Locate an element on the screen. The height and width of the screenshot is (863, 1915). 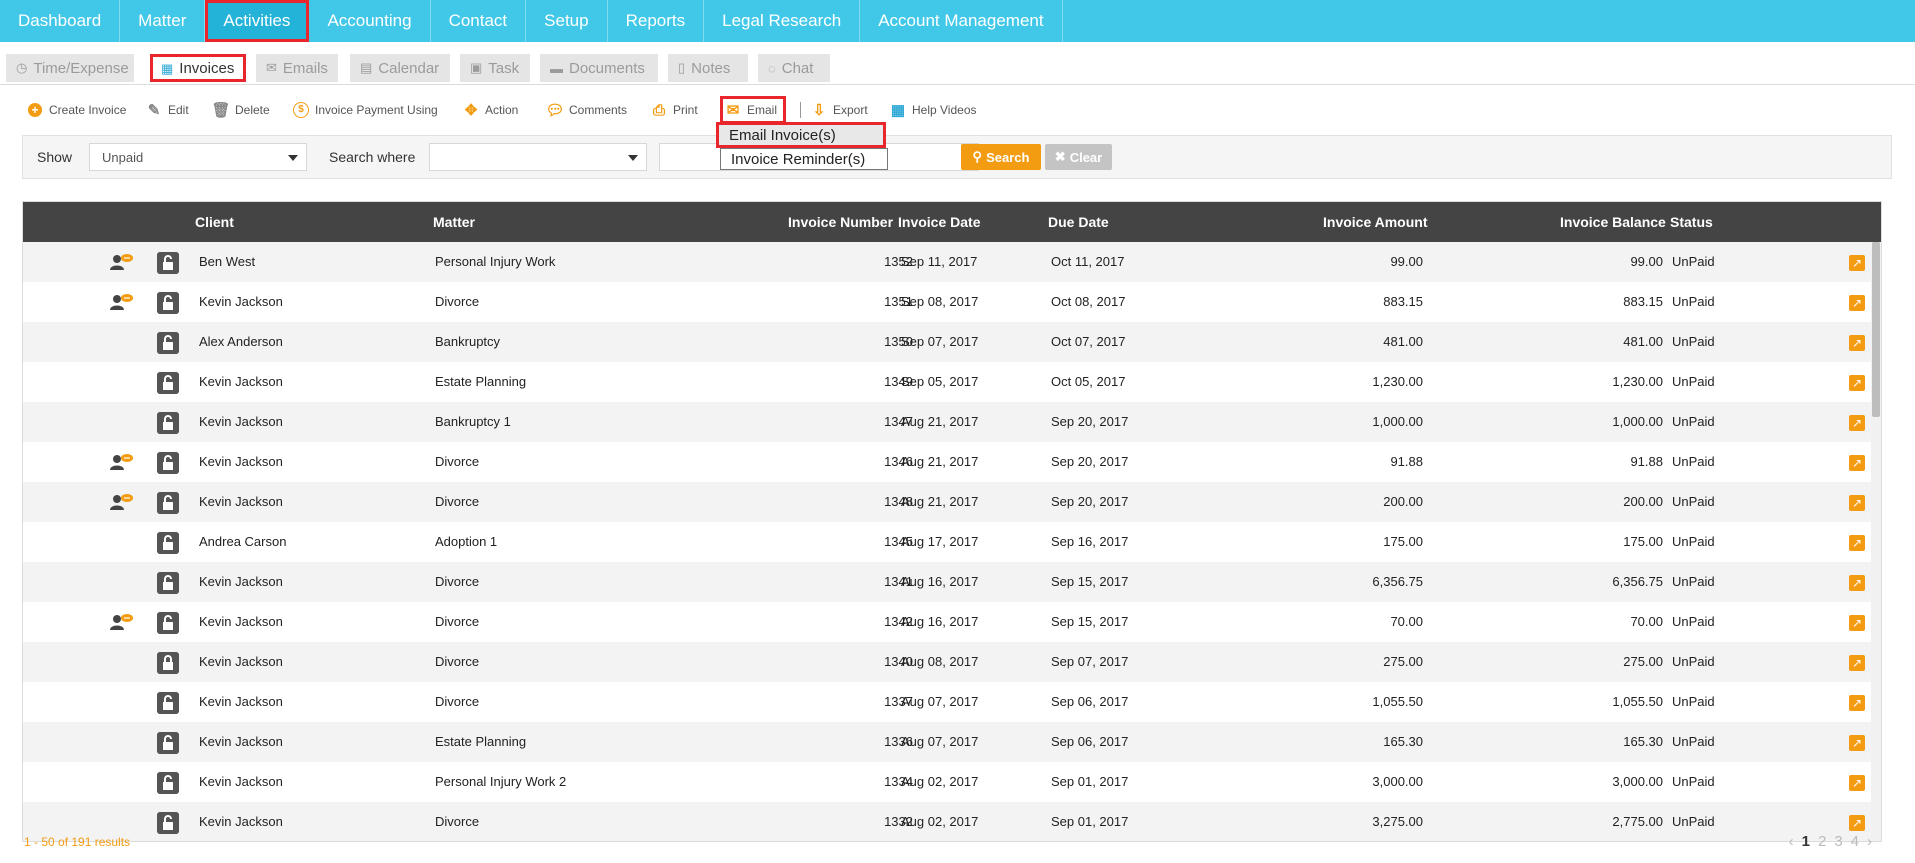
comments-button: 💬︎ Comments is located at coordinates (586, 110).